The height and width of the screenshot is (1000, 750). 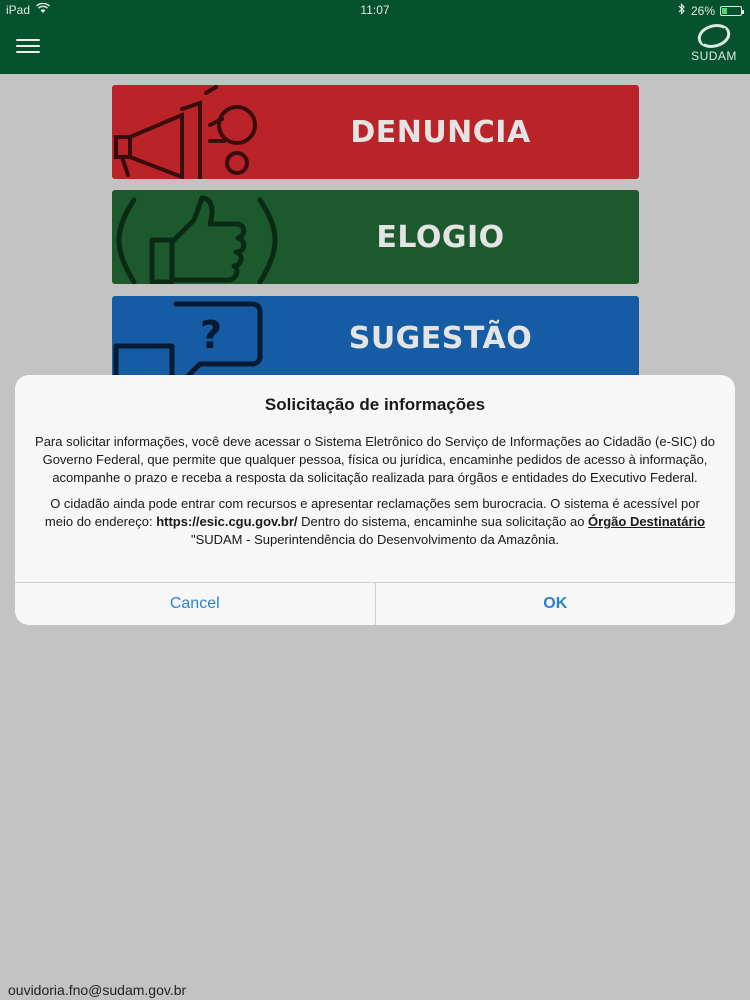 I want to click on sudam-logo: SUDAM, so click(x=714, y=46).